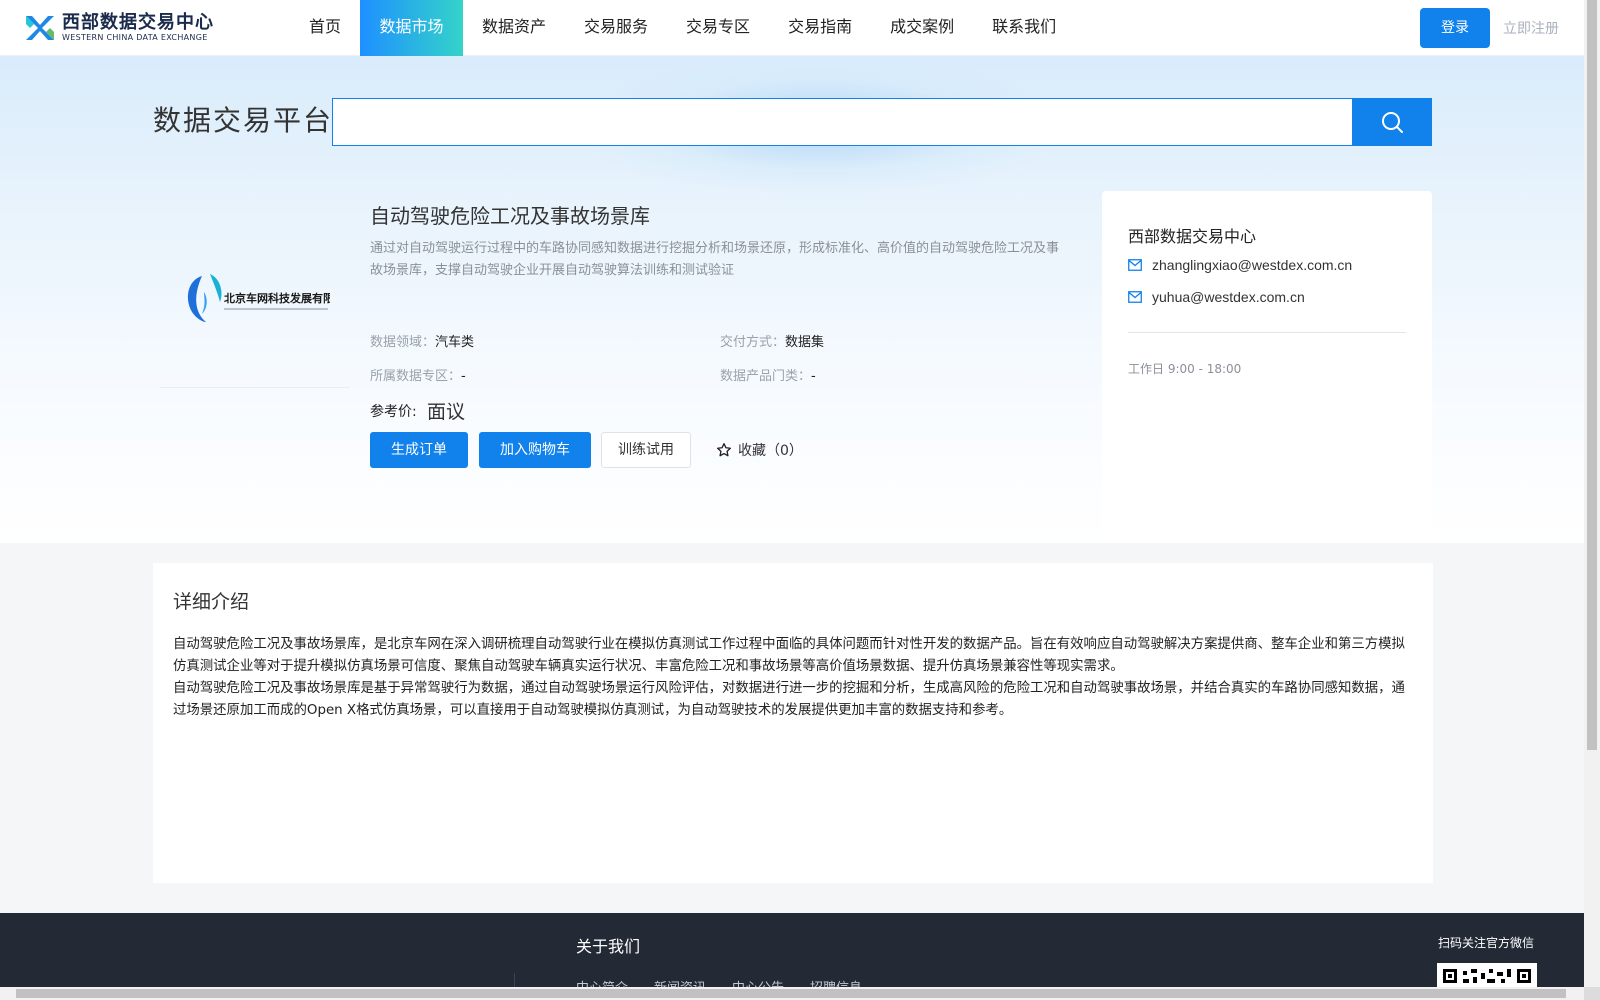 The width and height of the screenshot is (1600, 1000). Describe the element at coordinates (724, 450) in the screenshot. I see `star-icon` at that location.